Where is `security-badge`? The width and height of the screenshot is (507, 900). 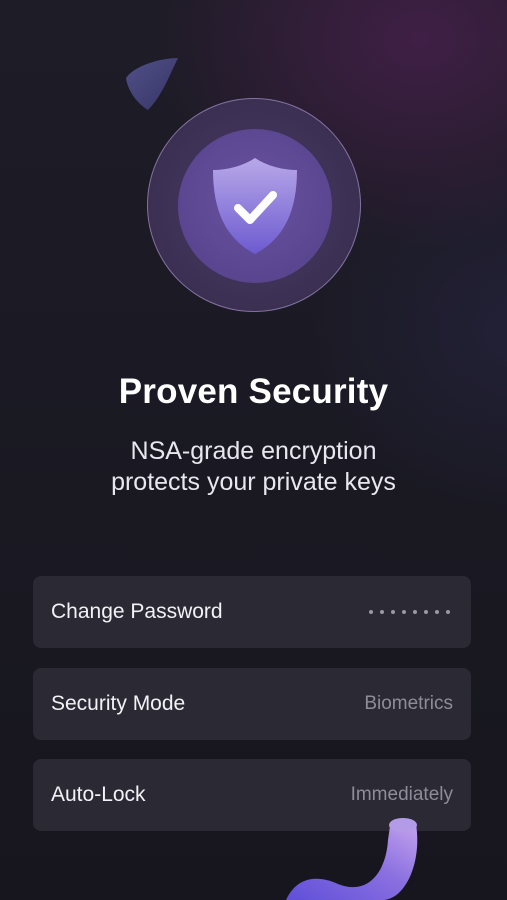 security-badge is located at coordinates (254, 205).